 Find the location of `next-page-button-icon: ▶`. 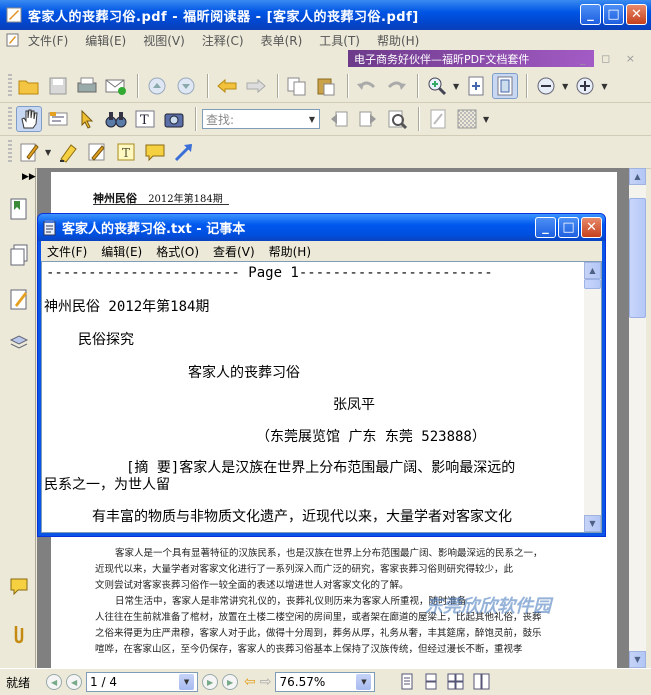

next-page-button-icon: ▶ is located at coordinates (210, 682).